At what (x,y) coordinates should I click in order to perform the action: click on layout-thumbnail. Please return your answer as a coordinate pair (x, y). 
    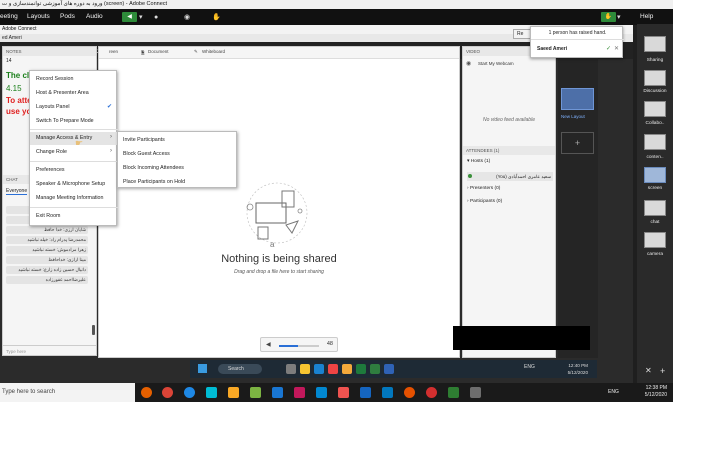
    Looking at the image, I should click on (577, 99).